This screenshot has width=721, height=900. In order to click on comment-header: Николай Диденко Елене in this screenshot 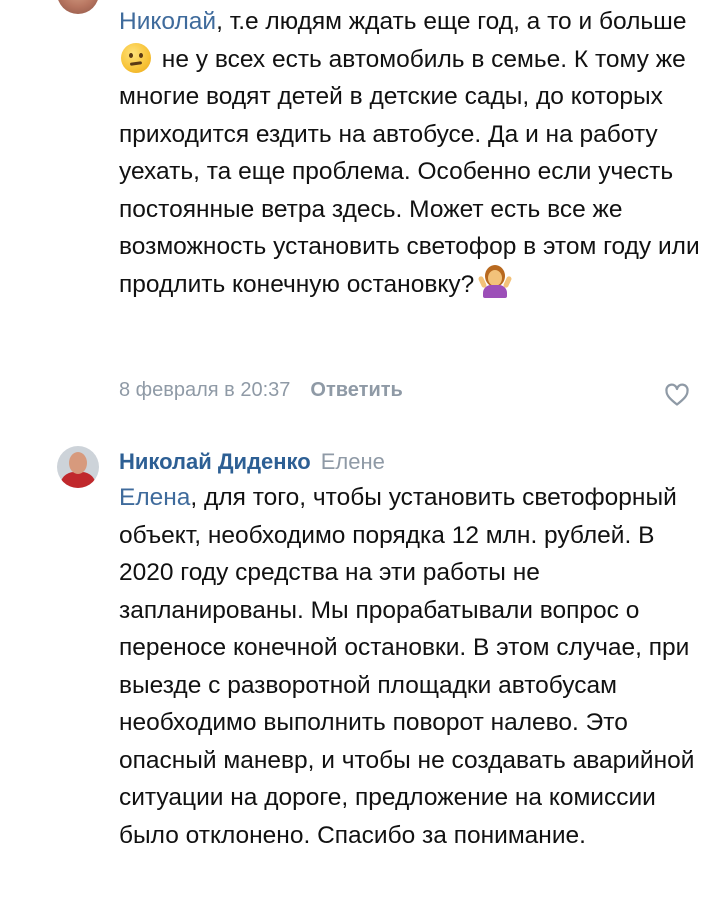, I will do `click(252, 462)`.